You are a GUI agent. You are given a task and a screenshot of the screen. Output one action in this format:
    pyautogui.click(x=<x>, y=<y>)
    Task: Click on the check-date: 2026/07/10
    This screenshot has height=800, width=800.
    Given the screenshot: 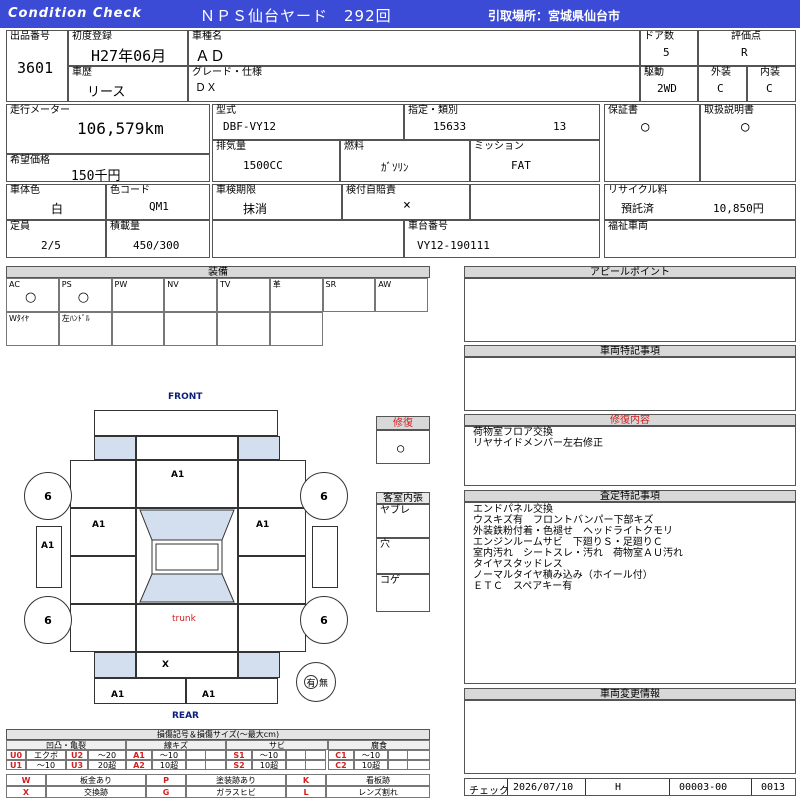 What is the action you would take?
    pyautogui.click(x=543, y=787)
    